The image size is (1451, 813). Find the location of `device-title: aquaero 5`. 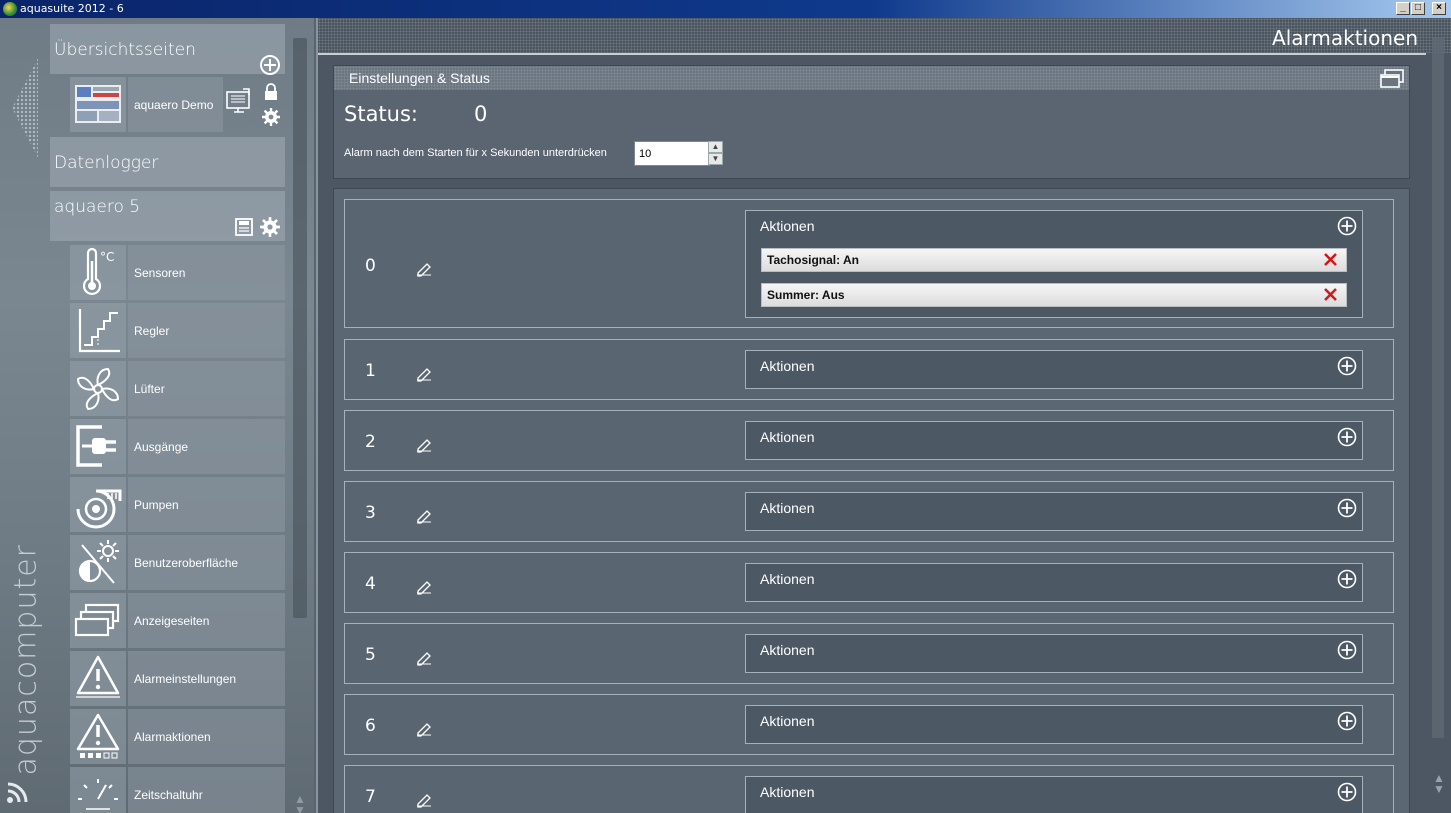

device-title: aquaero 5 is located at coordinates (97, 207).